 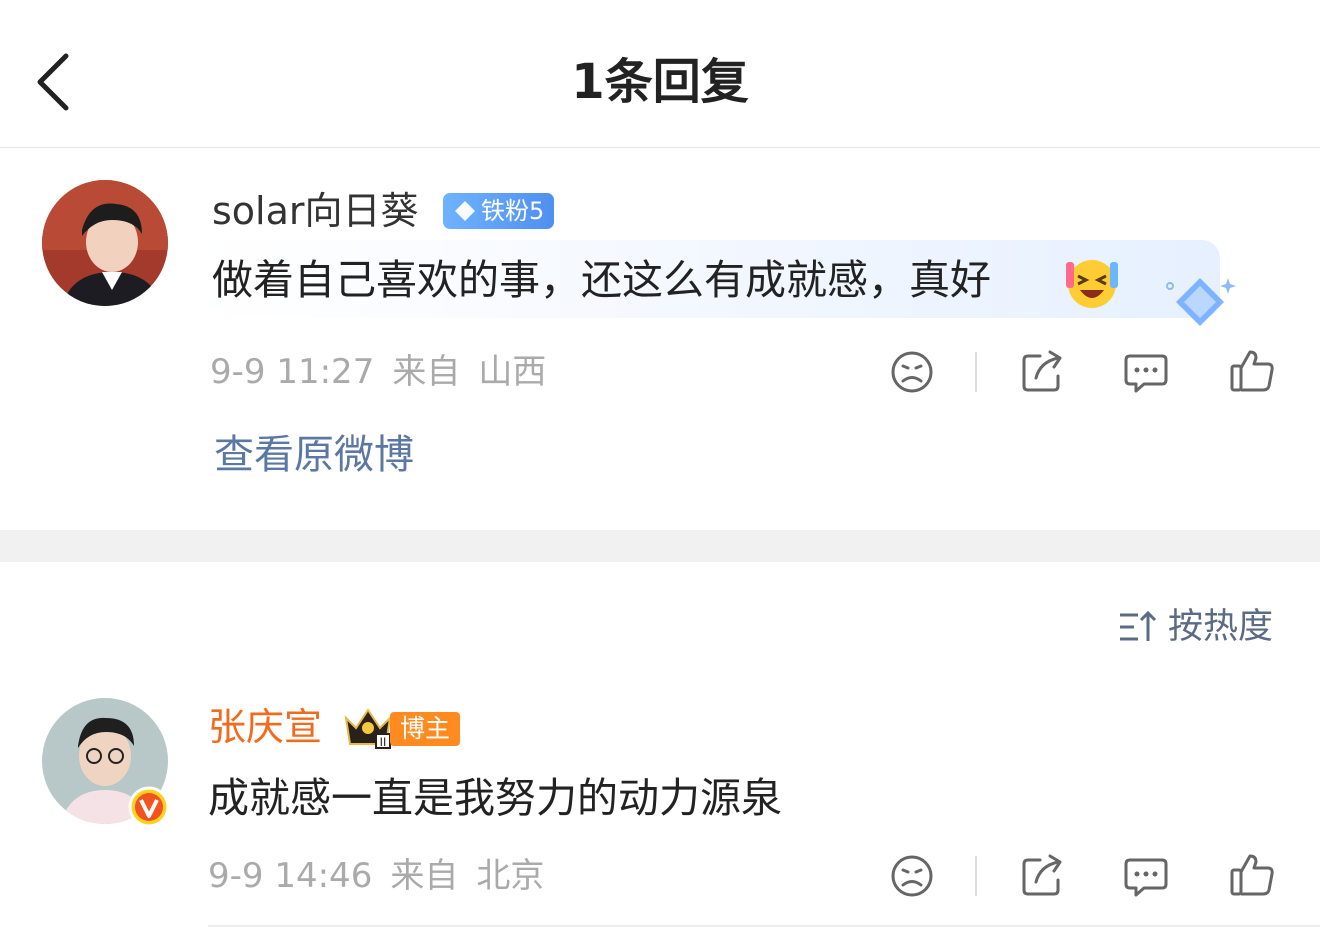 I want to click on reply-text: 成就感一直是我努力的动力源泉, so click(x=495, y=798).